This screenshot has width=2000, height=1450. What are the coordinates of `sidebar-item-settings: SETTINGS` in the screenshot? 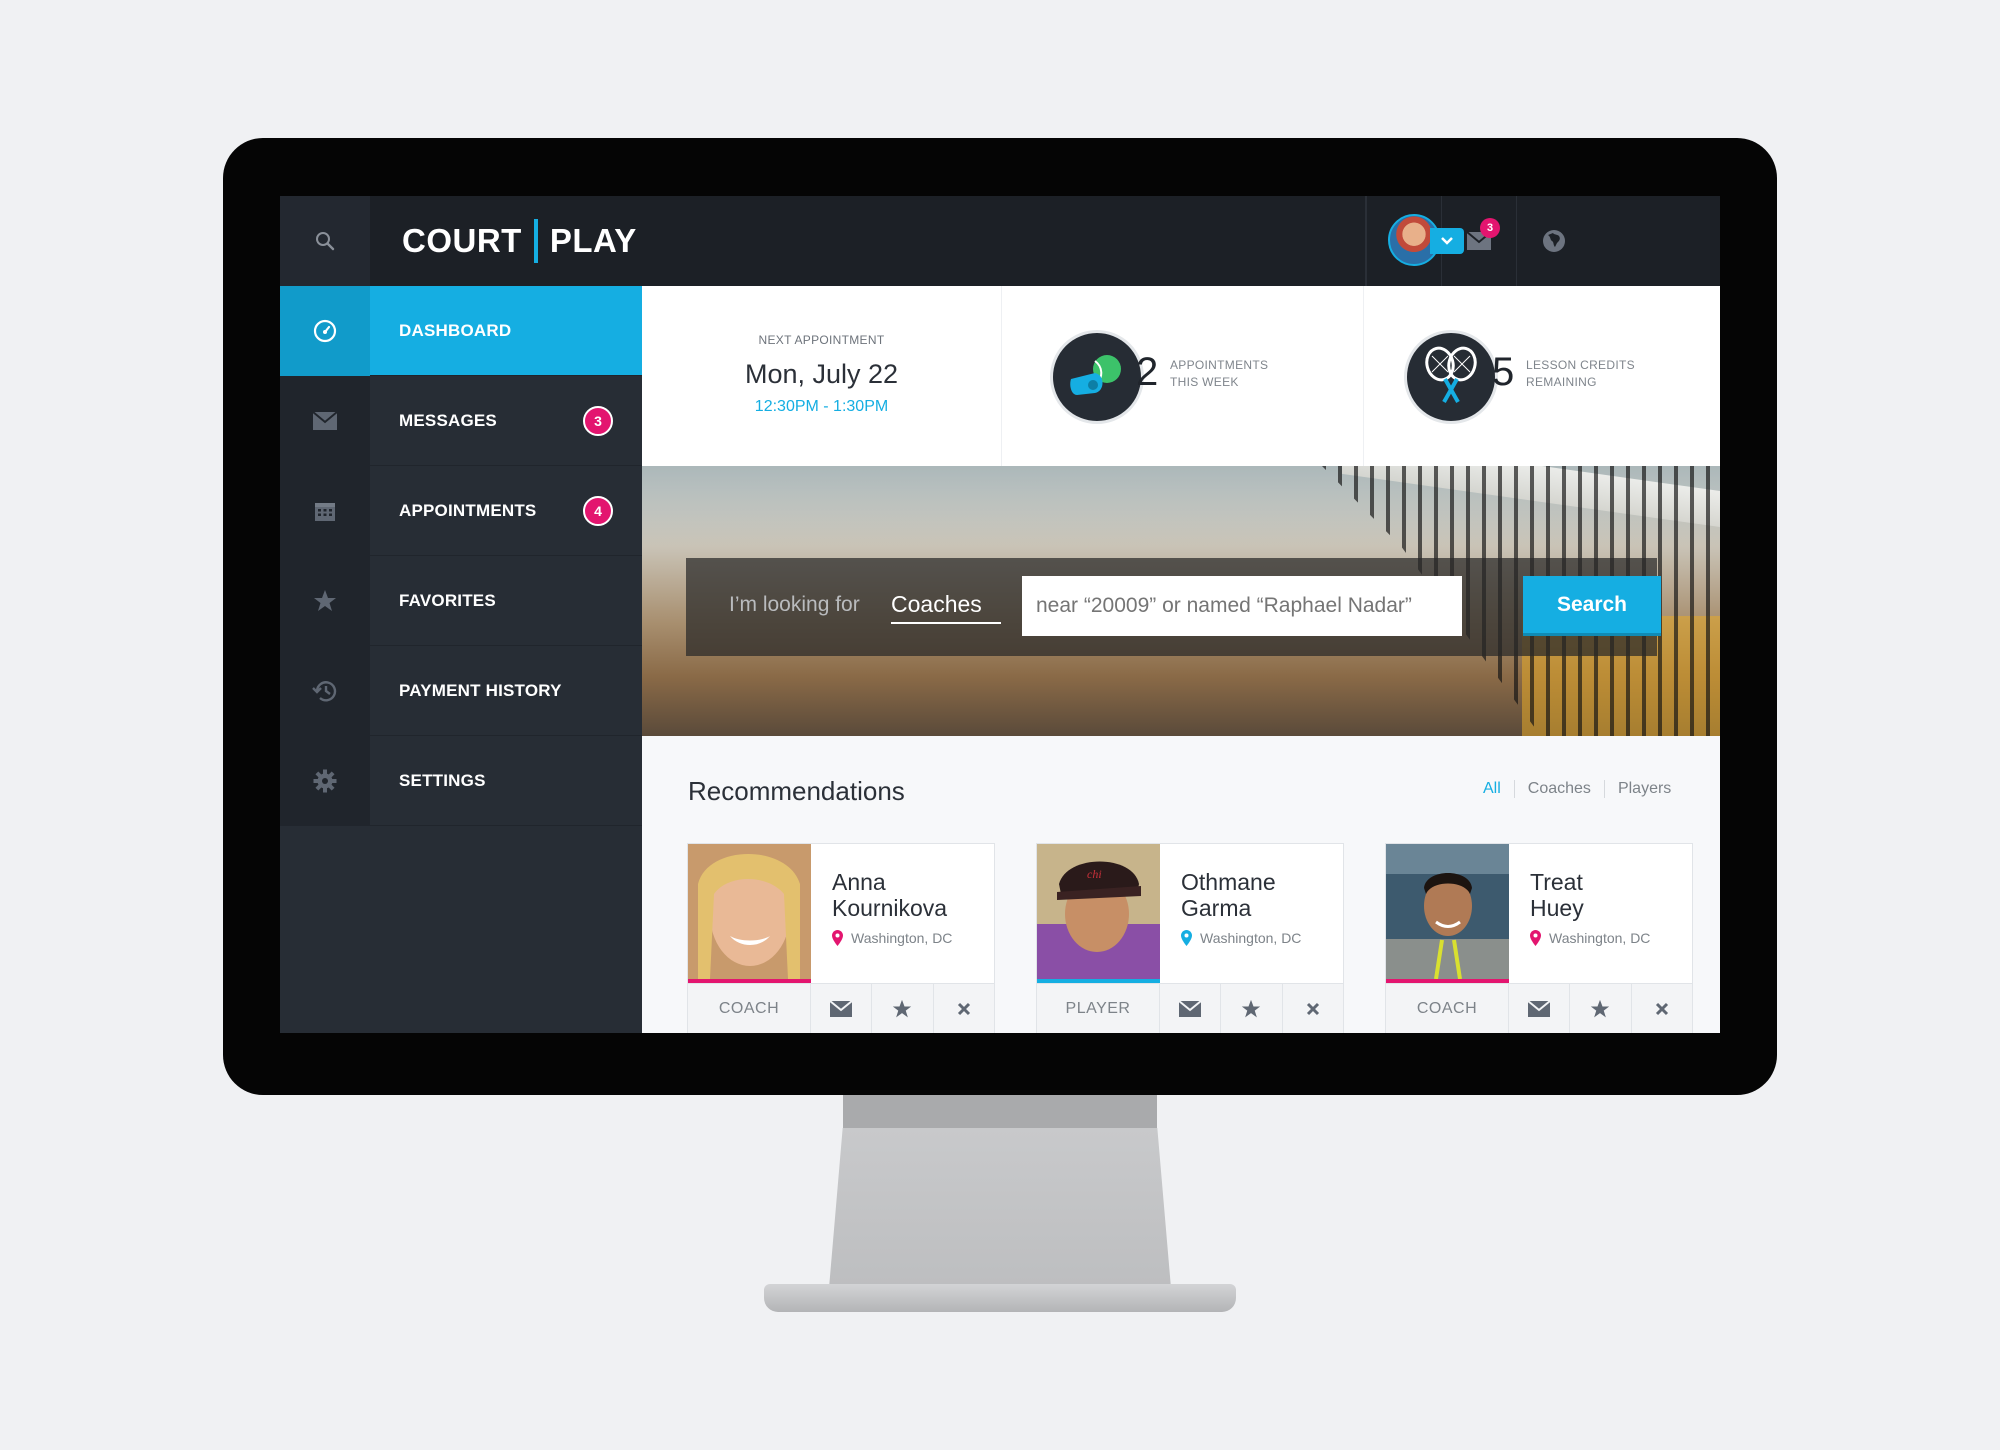 It's located at (461, 780).